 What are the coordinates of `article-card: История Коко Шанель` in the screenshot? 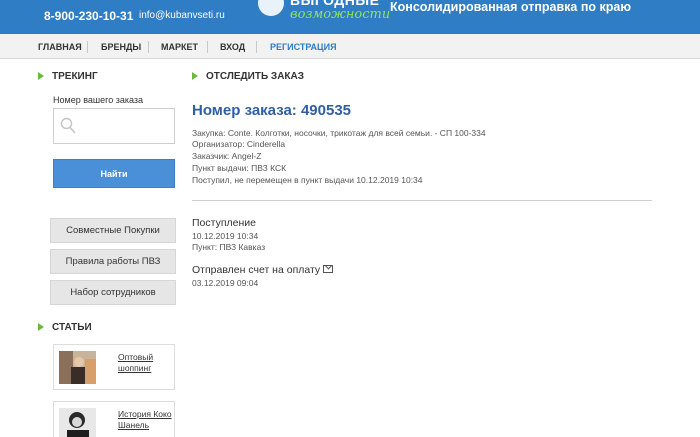 It's located at (114, 419).